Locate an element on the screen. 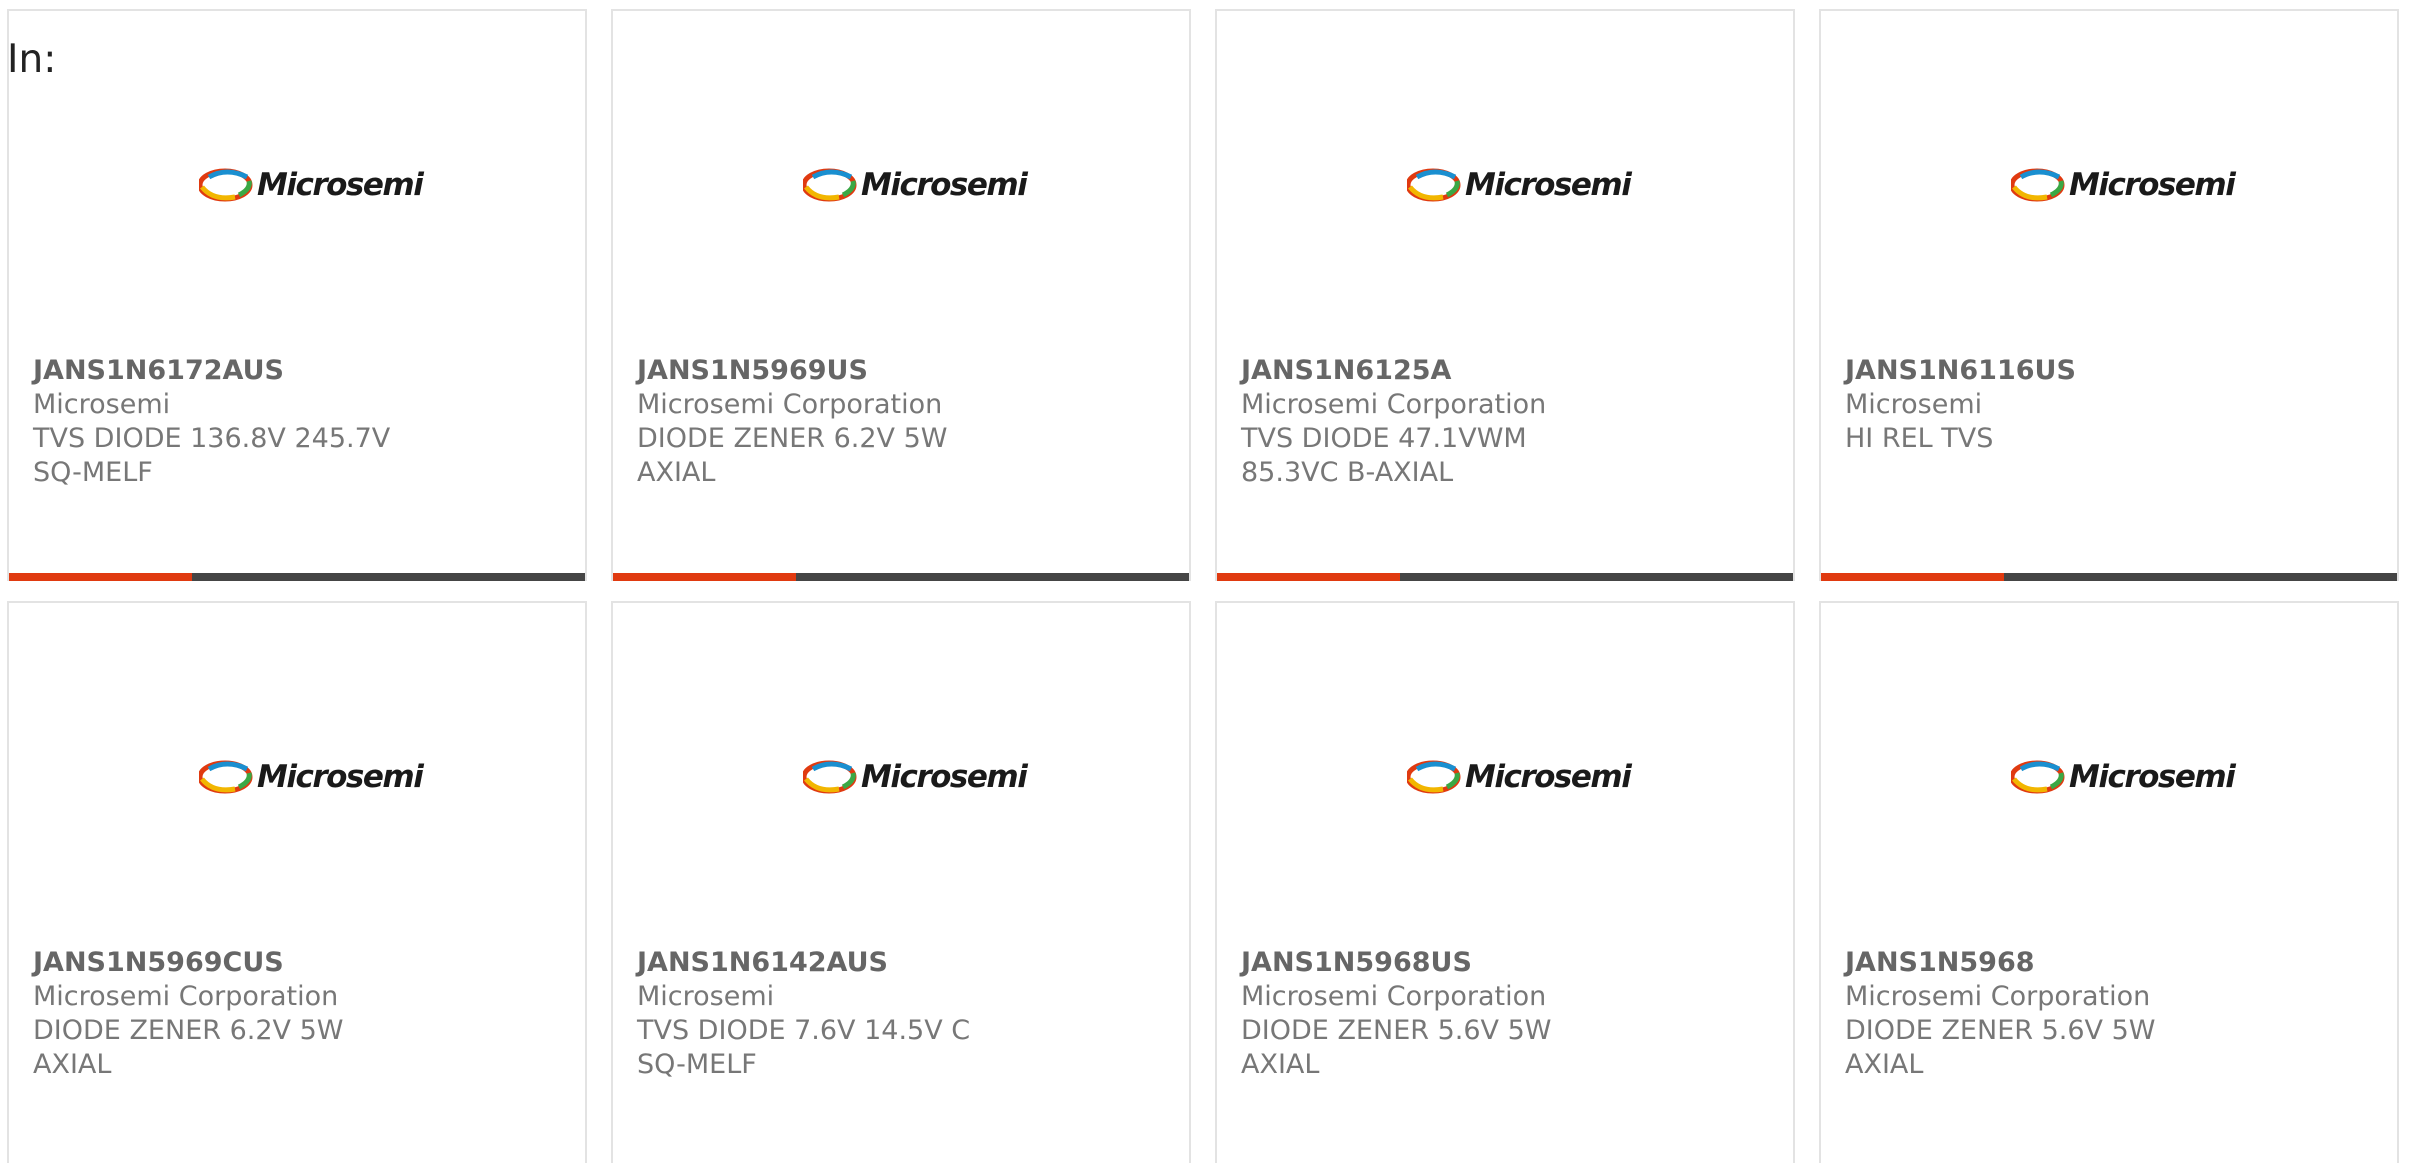  part-number-link: JANS1N5968 is located at coordinates (2040, 963).